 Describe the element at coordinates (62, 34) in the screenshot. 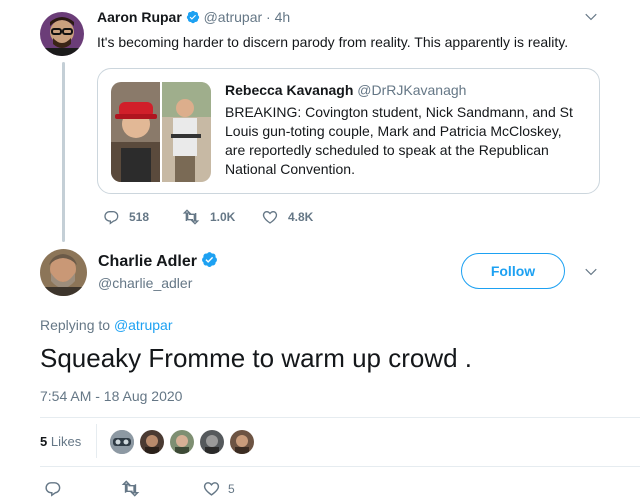

I see `avatar-aaron-rupar` at that location.